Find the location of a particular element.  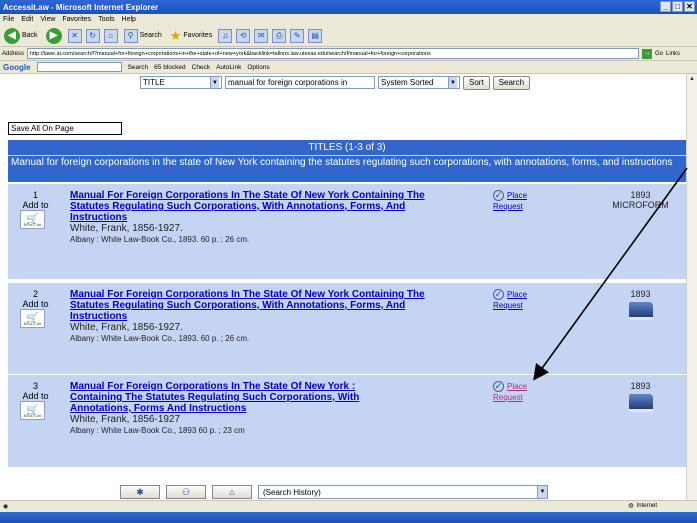

menu-view: View is located at coordinates (47, 19).